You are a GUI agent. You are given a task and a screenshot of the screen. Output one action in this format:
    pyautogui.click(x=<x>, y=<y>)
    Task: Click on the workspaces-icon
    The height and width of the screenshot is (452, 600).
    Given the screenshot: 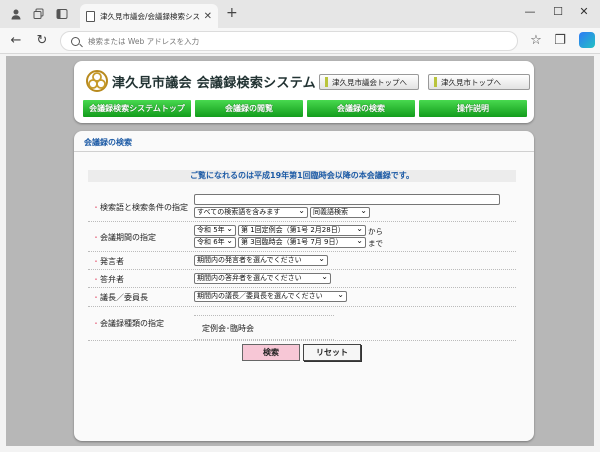 What is the action you would take?
    pyautogui.click(x=39, y=14)
    